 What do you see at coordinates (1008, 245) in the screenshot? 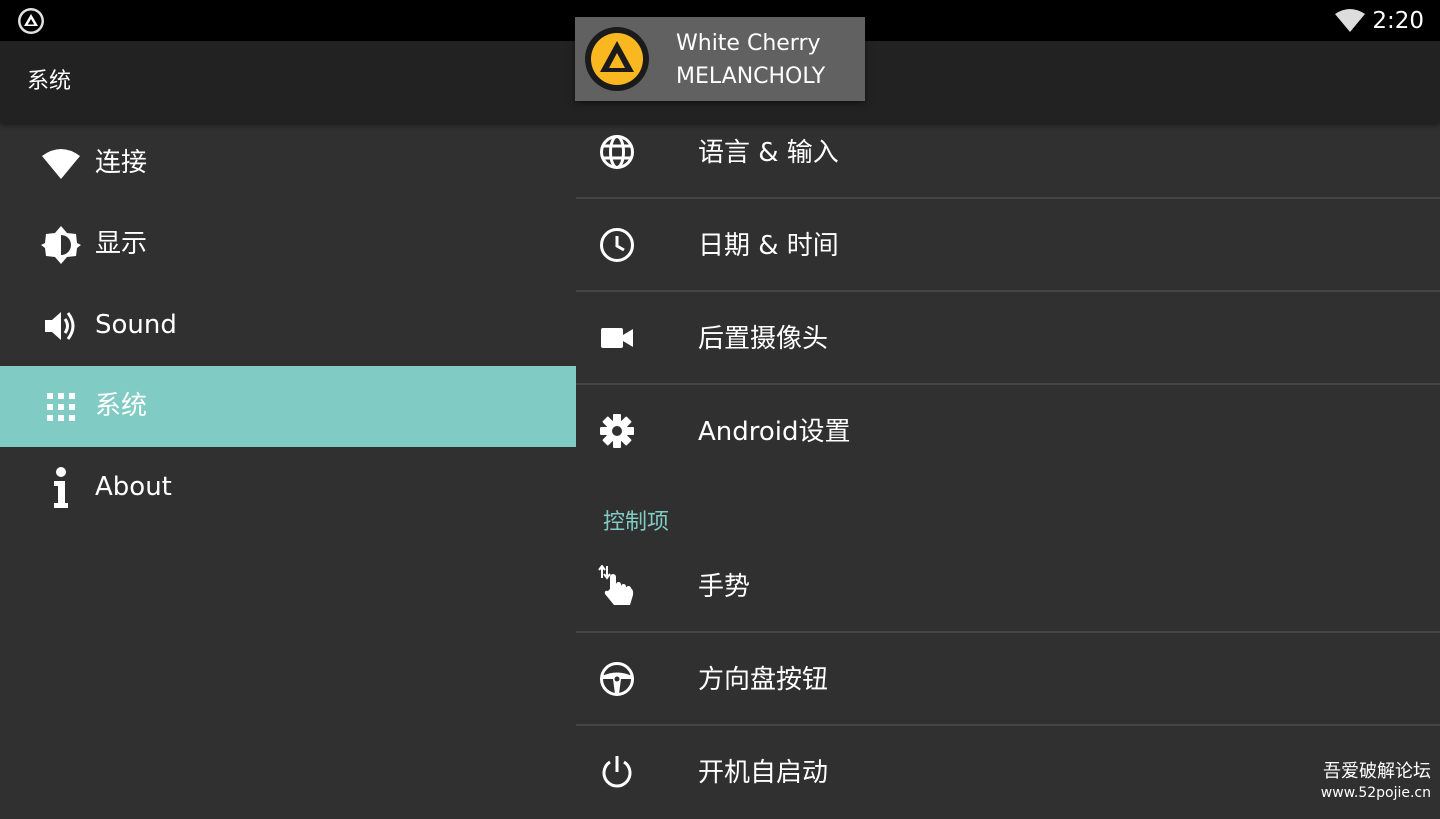
I see `setting-date-time: 日期 & 时间` at bounding box center [1008, 245].